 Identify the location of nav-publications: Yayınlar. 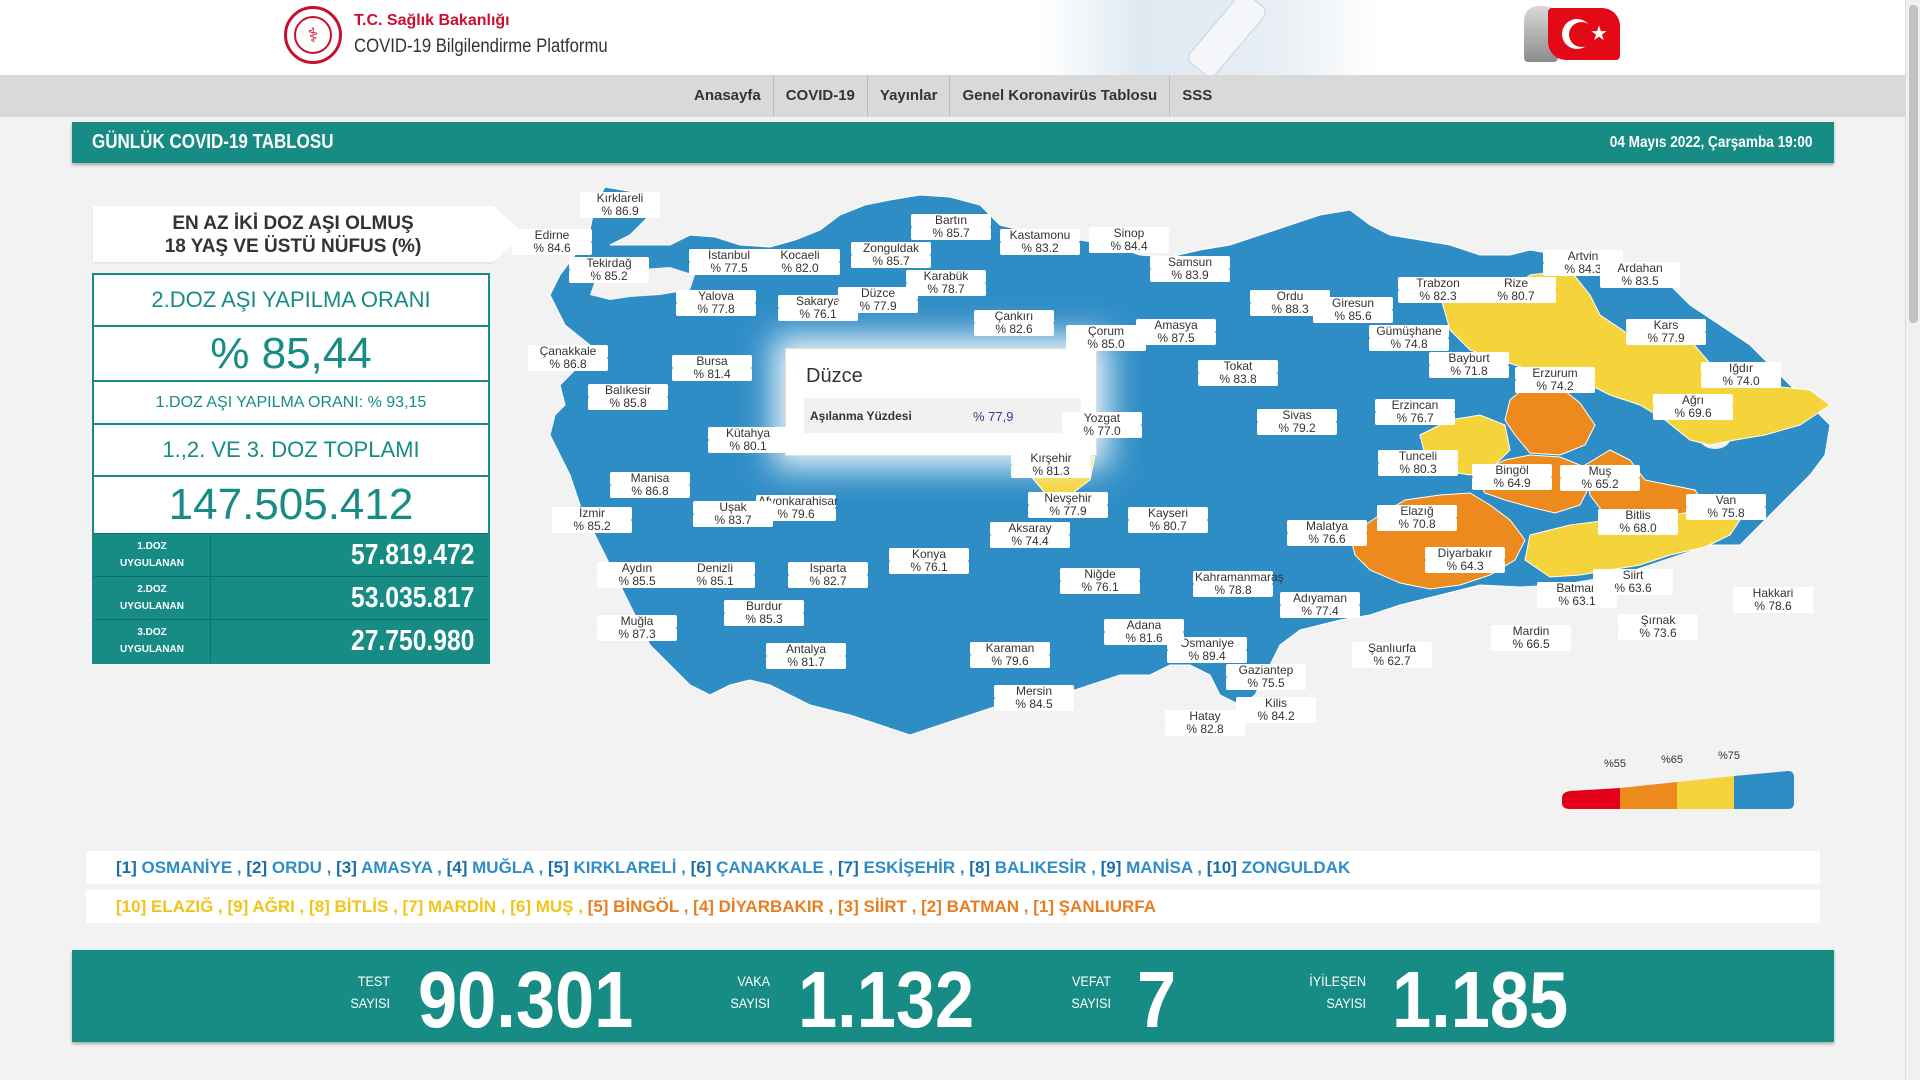
(909, 96).